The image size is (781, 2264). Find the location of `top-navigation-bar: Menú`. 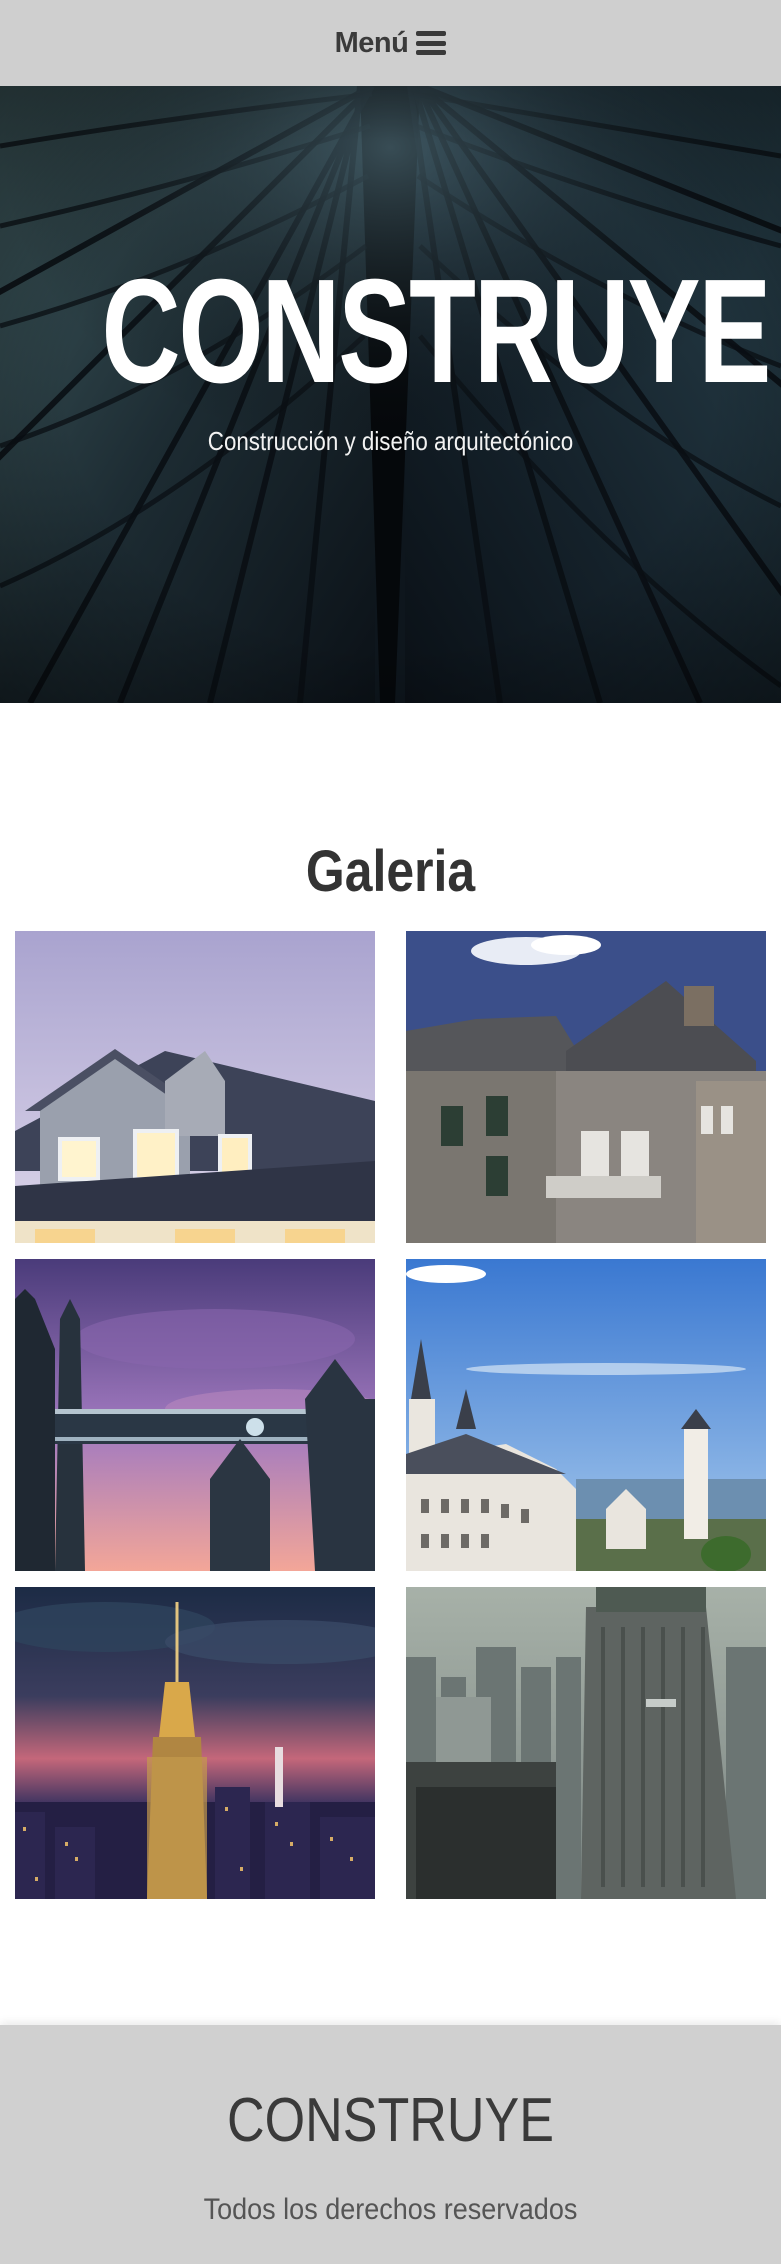

top-navigation-bar: Menú is located at coordinates (390, 43).